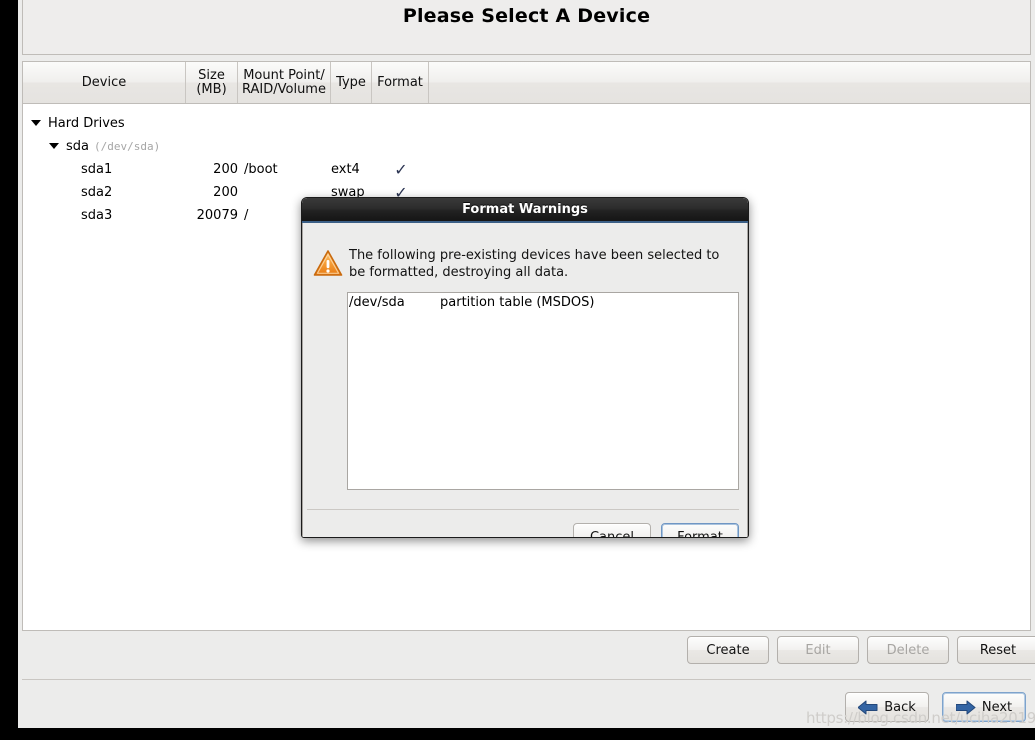 The width and height of the screenshot is (1035, 740). I want to click on table-row: sda1 200 /boot ext4 ✓, so click(526, 169).